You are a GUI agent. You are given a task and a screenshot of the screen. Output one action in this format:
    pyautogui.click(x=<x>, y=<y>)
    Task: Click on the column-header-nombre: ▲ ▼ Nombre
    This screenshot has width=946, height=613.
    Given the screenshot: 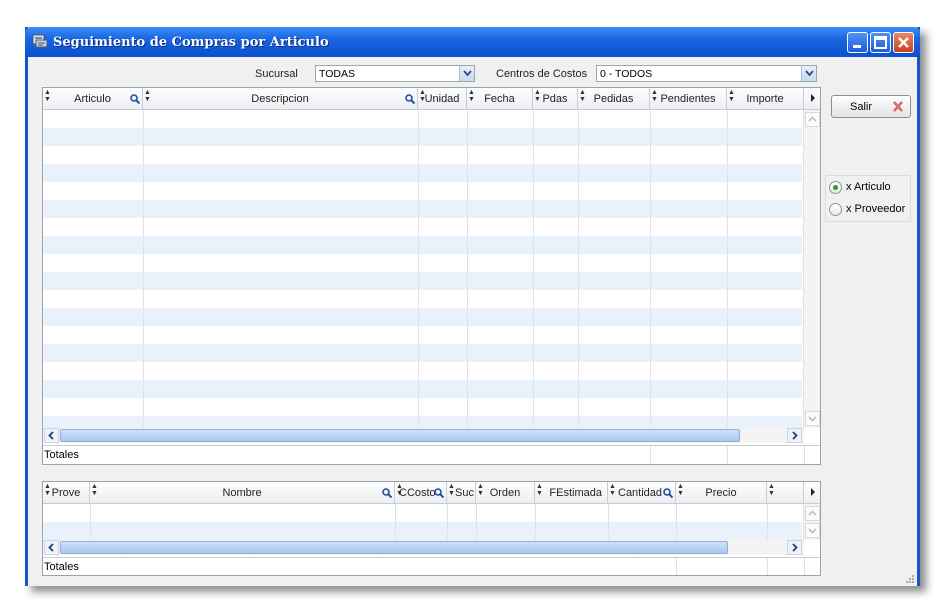 What is the action you would take?
    pyautogui.click(x=242, y=493)
    